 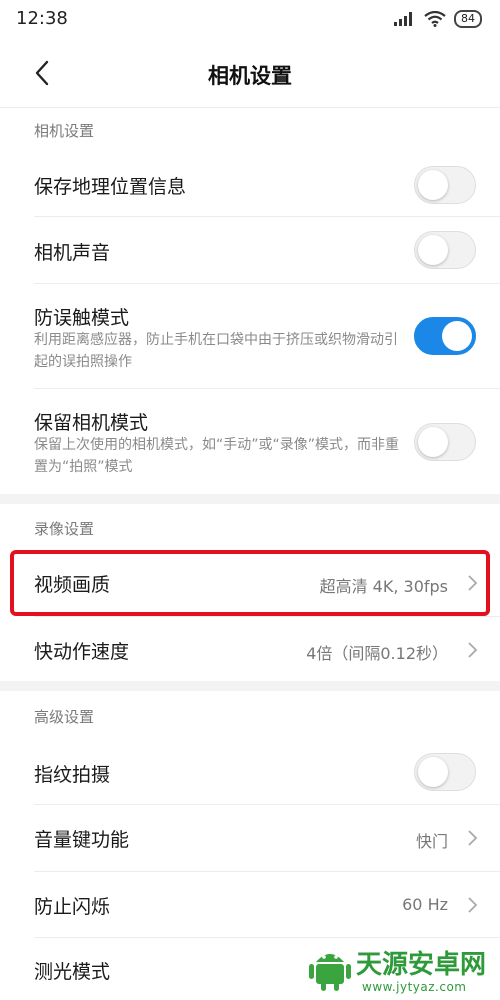 I want to click on signal-icon, so click(x=403, y=19).